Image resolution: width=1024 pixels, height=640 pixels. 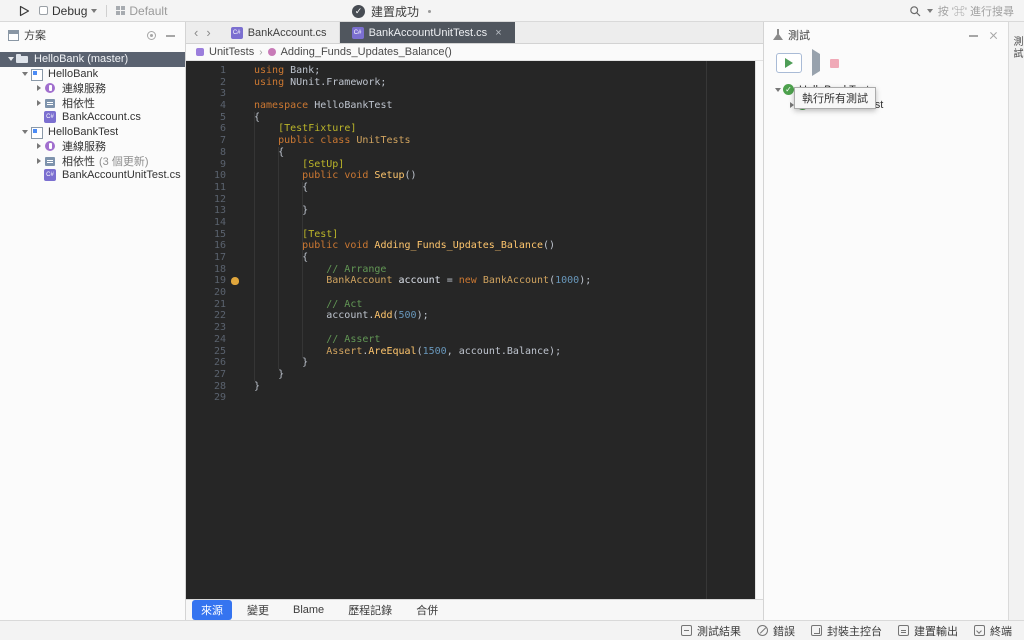 I want to click on breadcrumb-item: UnitTests, so click(x=231, y=52).